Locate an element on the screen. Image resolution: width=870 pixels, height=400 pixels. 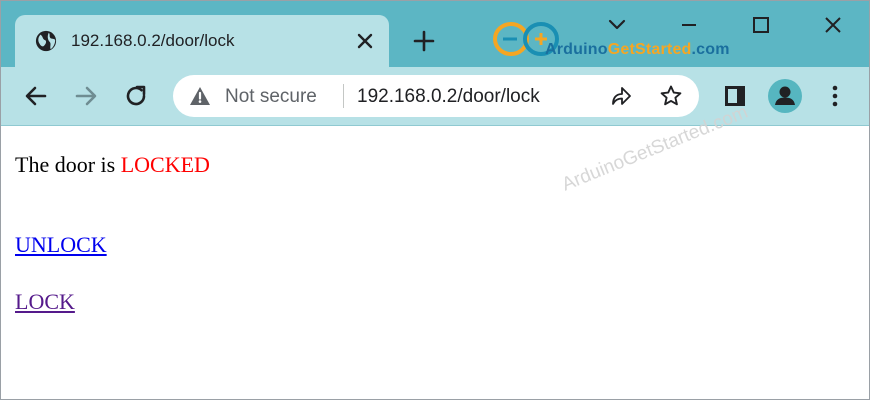
minimize-icon is located at coordinates (689, 25).